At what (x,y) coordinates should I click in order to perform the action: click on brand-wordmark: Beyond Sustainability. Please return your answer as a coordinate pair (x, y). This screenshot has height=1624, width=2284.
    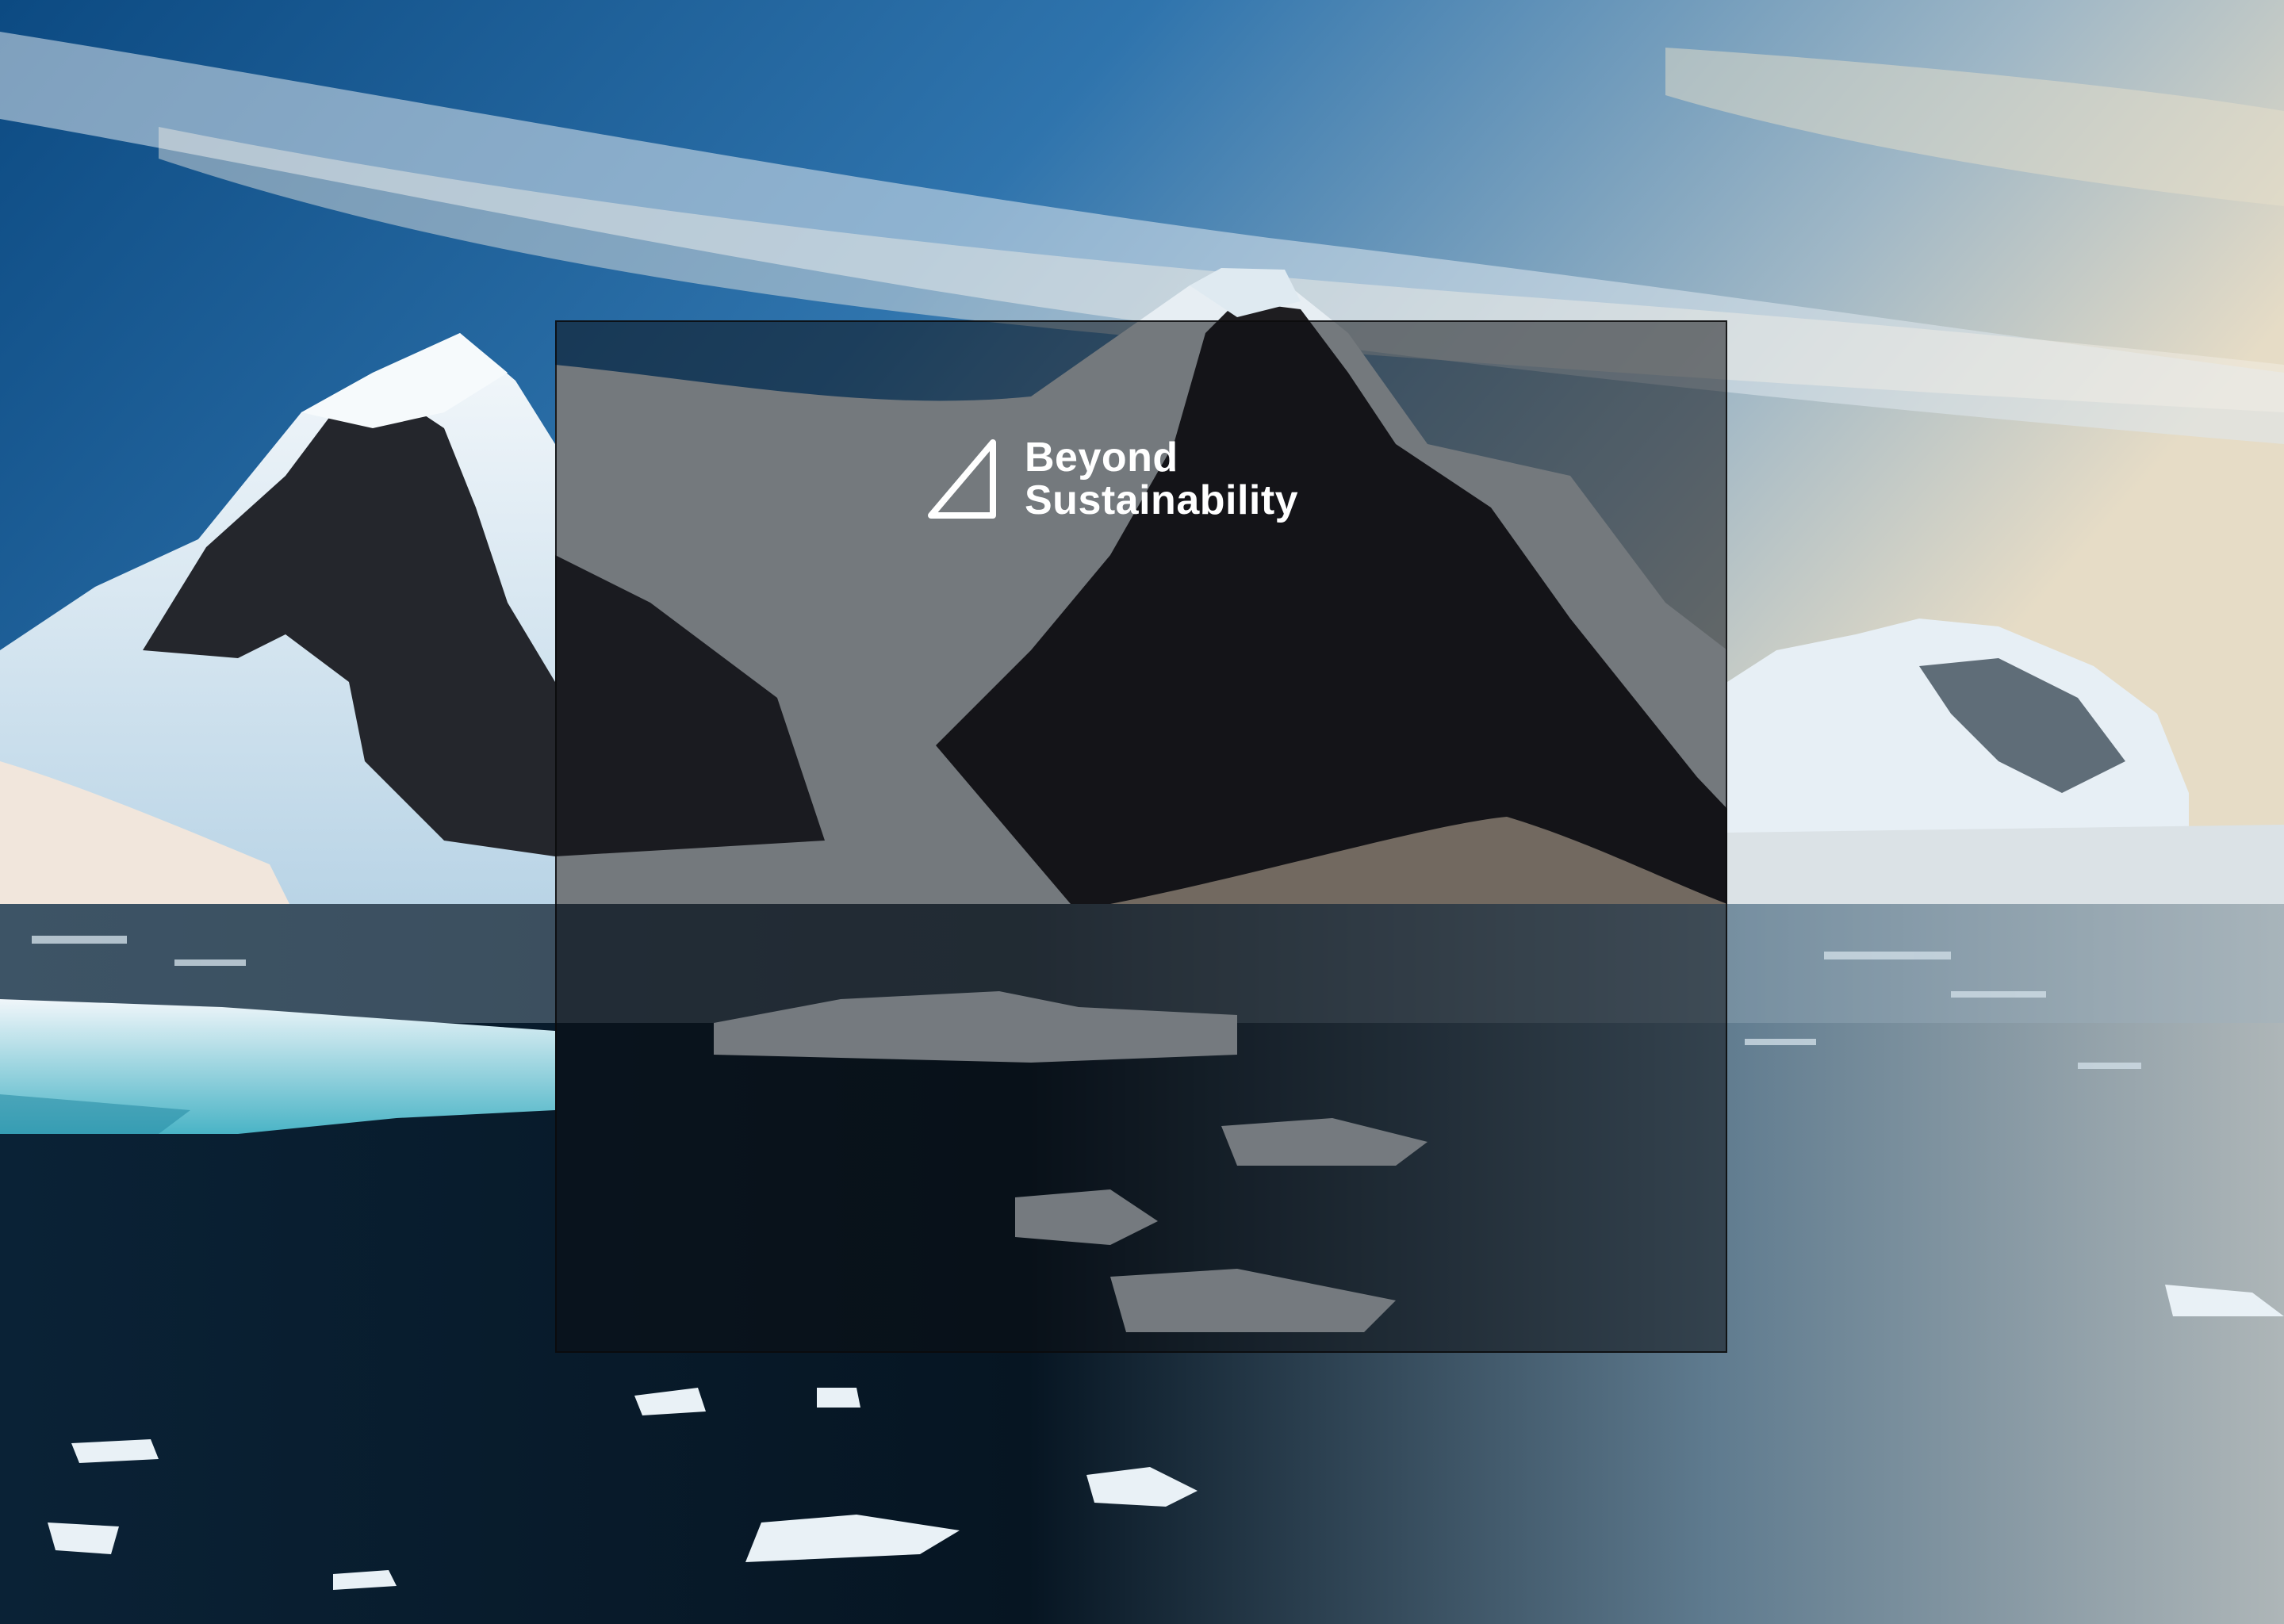
    Looking at the image, I should click on (1161, 479).